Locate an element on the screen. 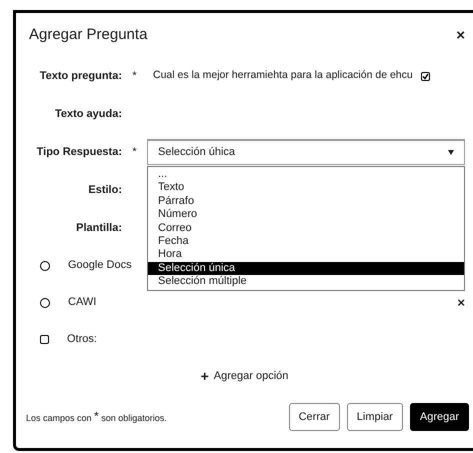  plus-icon: + is located at coordinates (204, 376).